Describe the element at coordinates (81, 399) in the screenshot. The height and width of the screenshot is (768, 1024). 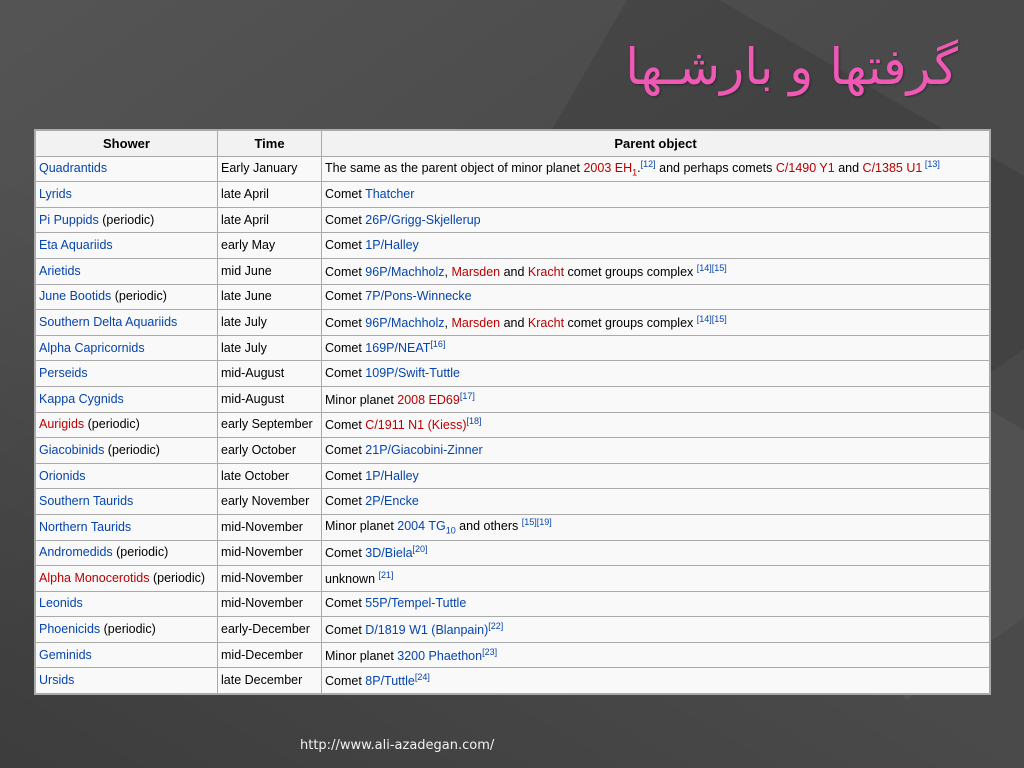
I see `article-link: Kappa Cygnids` at that location.